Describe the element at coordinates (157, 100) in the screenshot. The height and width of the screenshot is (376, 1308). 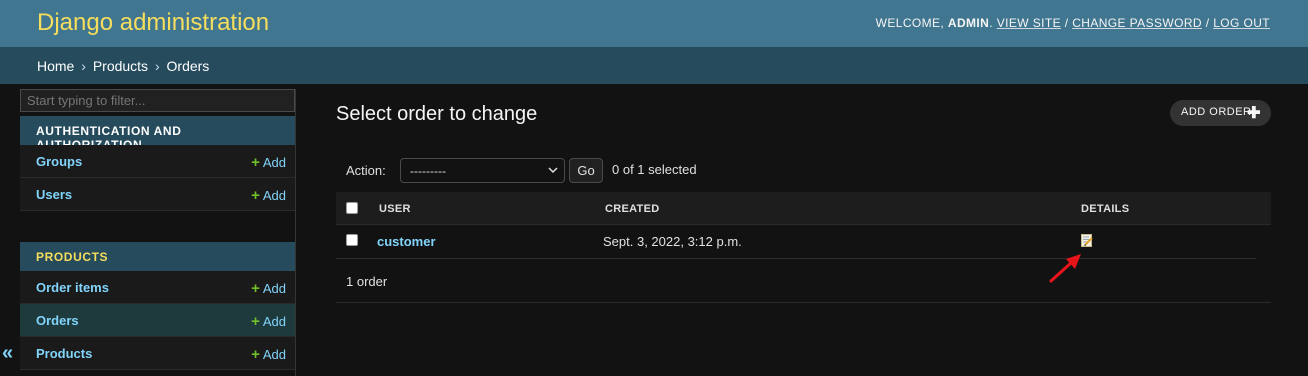
I see `nav-filter-input` at that location.